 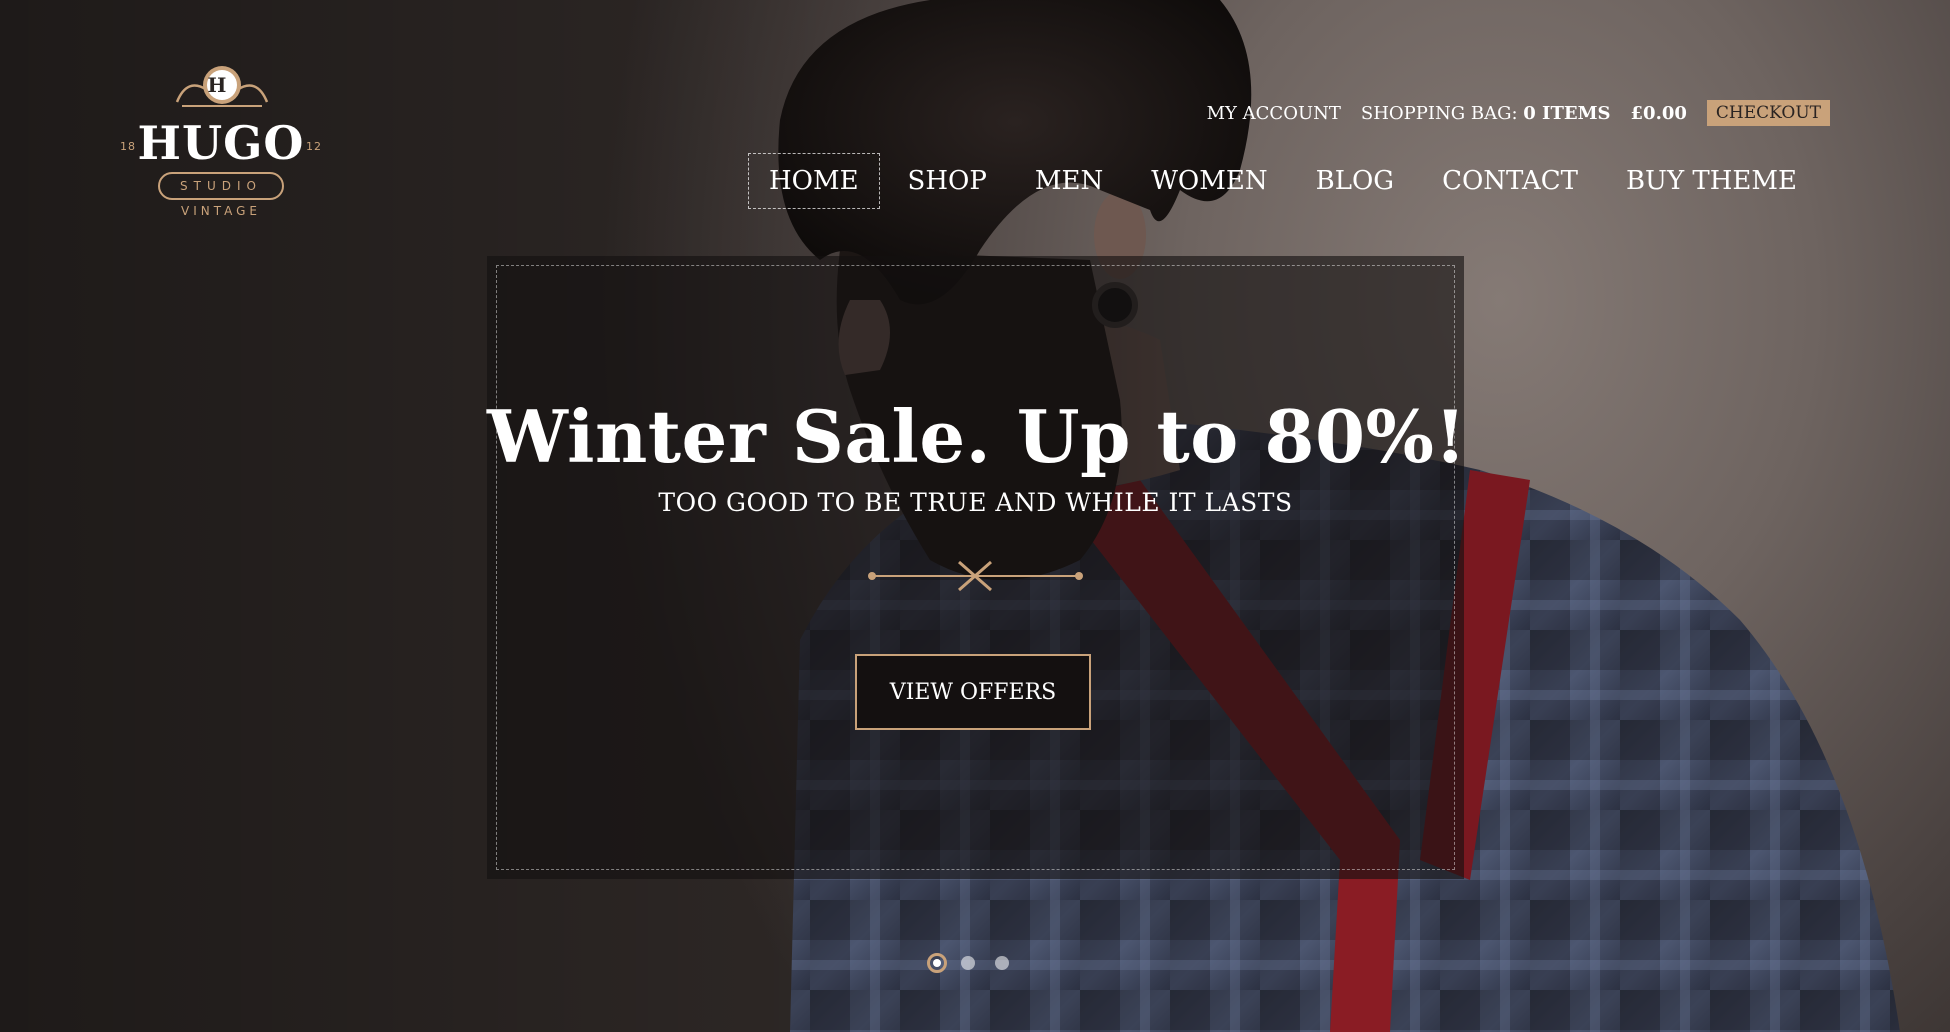 I want to click on logo-studio-pill: STUDIO, so click(x=221, y=186).